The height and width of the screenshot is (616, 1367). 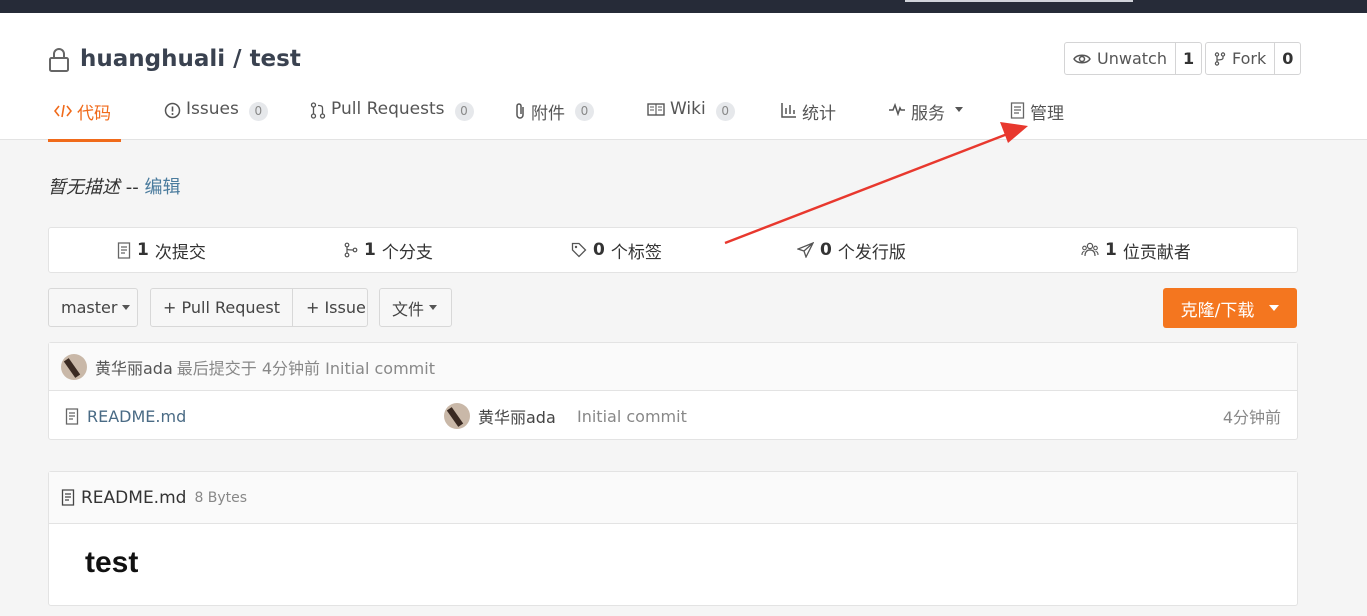 What do you see at coordinates (805, 250) in the screenshot?
I see `send-icon` at bounding box center [805, 250].